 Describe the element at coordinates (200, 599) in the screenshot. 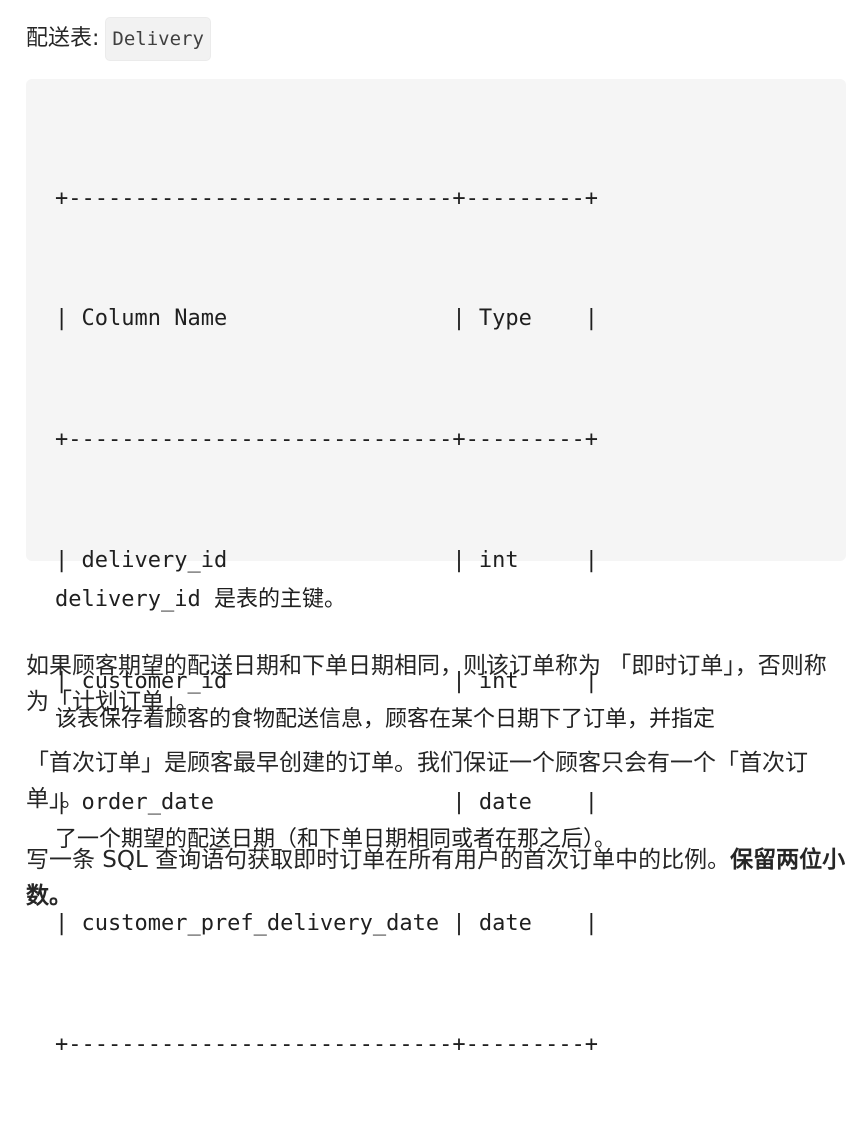

I see `primary-key-note: delivery_id 是表的主键。` at that location.